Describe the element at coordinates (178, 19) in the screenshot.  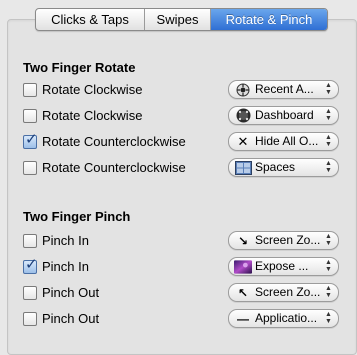
I see `tab-swipes: Swipes` at that location.